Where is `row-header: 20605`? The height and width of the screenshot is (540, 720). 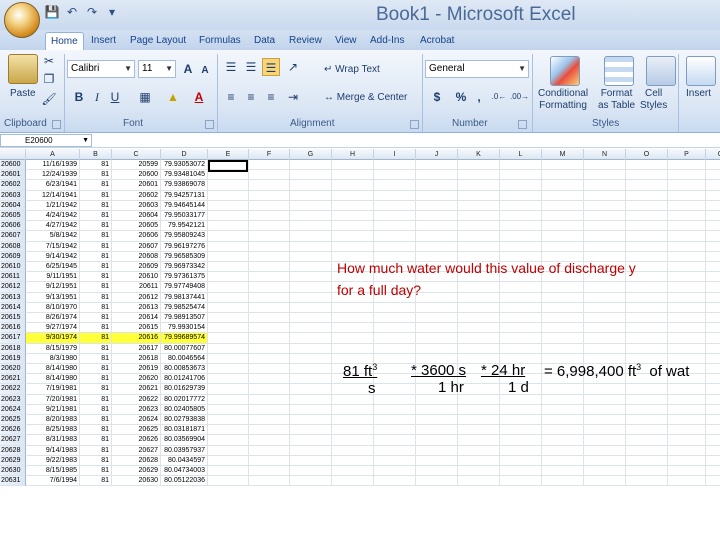 row-header: 20605 is located at coordinates (13, 216).